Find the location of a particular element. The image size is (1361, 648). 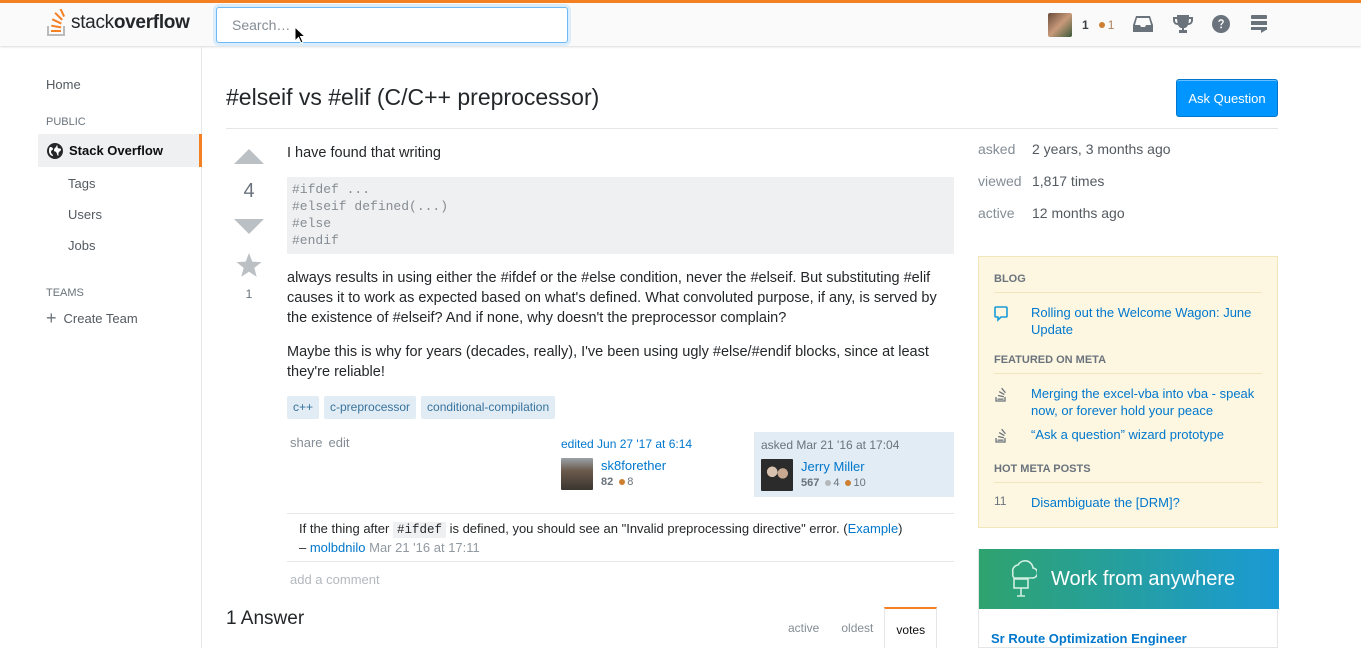

owner-bronze-count: 10 is located at coordinates (859, 483).